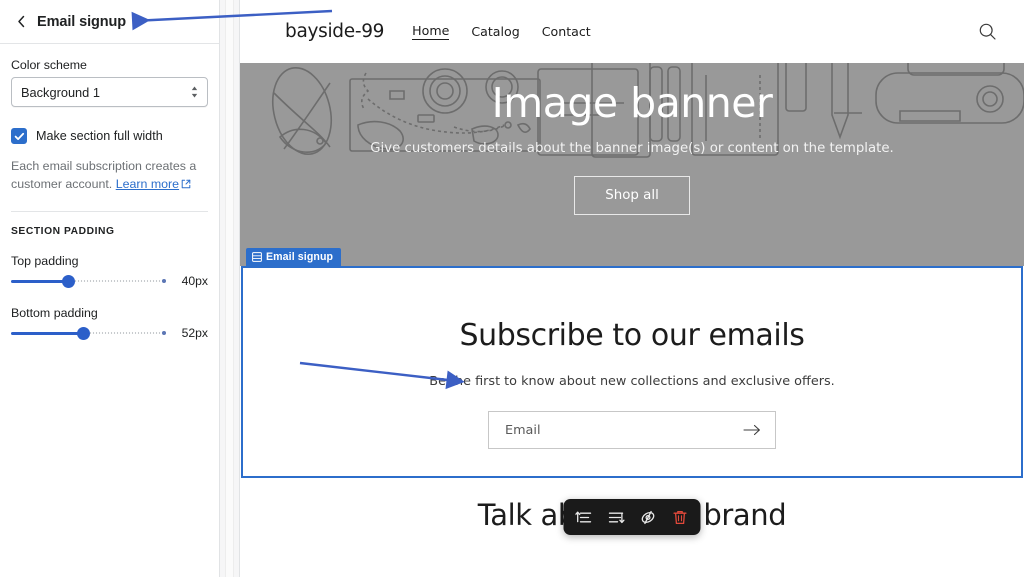 The height and width of the screenshot is (577, 1024). I want to click on top-padding-field: Top padding 40px, so click(109, 271).